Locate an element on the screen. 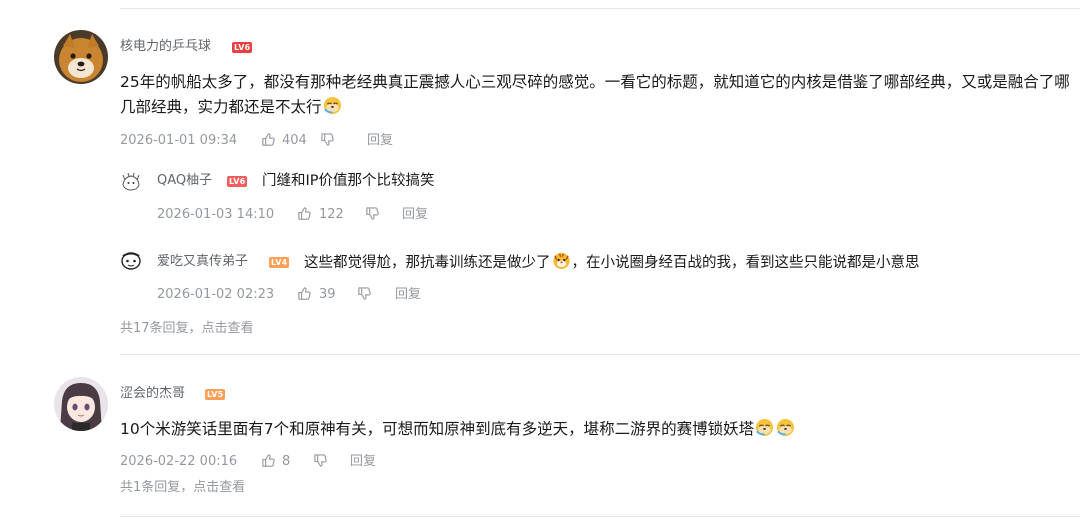 Image resolution: width=1080 pixels, height=529 pixels. like-count: 122 is located at coordinates (331, 214).